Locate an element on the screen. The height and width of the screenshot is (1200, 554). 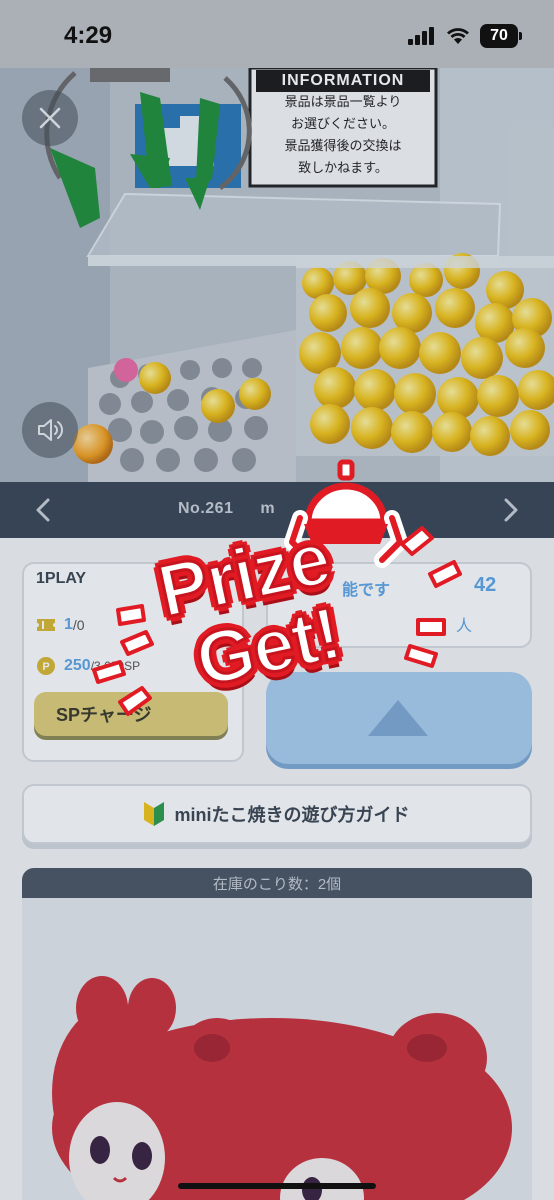
point-coin-icon: P is located at coordinates (46, 666).